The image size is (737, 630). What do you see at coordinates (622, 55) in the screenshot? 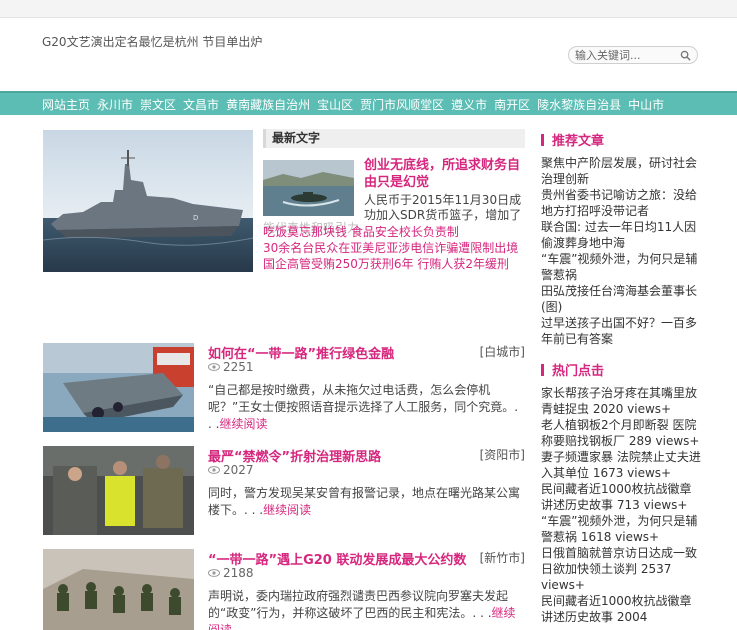
I see `search-input` at bounding box center [622, 55].